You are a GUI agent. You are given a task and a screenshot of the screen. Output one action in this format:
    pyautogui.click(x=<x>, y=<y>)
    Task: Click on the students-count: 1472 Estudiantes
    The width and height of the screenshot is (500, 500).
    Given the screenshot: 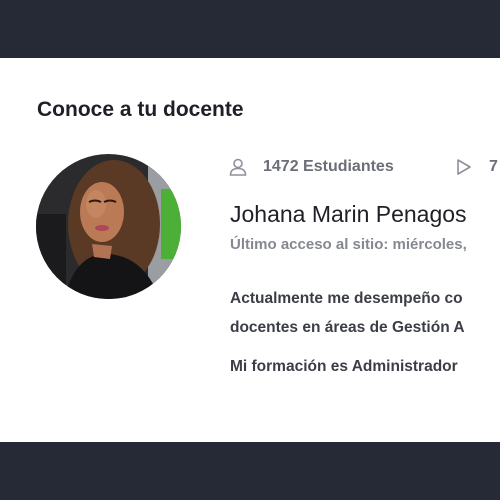 What is the action you would take?
    pyautogui.click(x=328, y=166)
    